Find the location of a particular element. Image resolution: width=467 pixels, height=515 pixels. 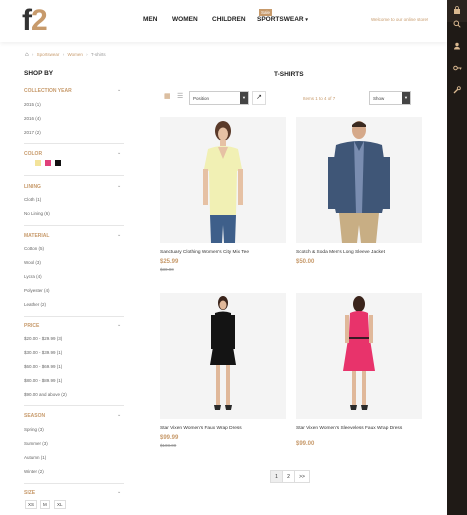

filter-option: Summer (3) is located at coordinates (36, 443).